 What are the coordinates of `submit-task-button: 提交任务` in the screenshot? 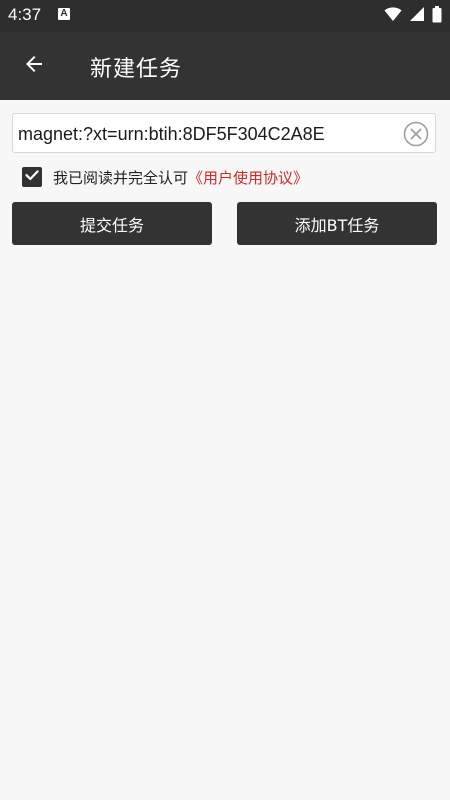 It's located at (112, 223).